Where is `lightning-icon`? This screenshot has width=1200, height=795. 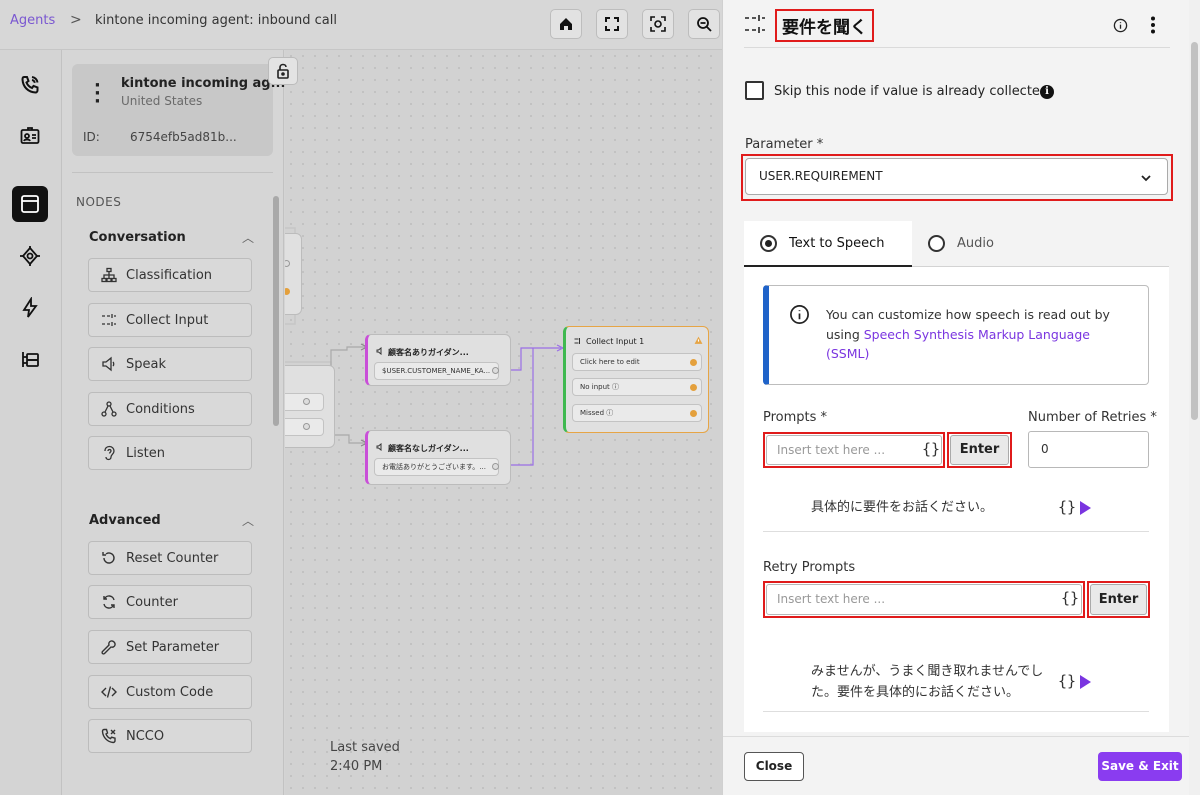 lightning-icon is located at coordinates (30, 307).